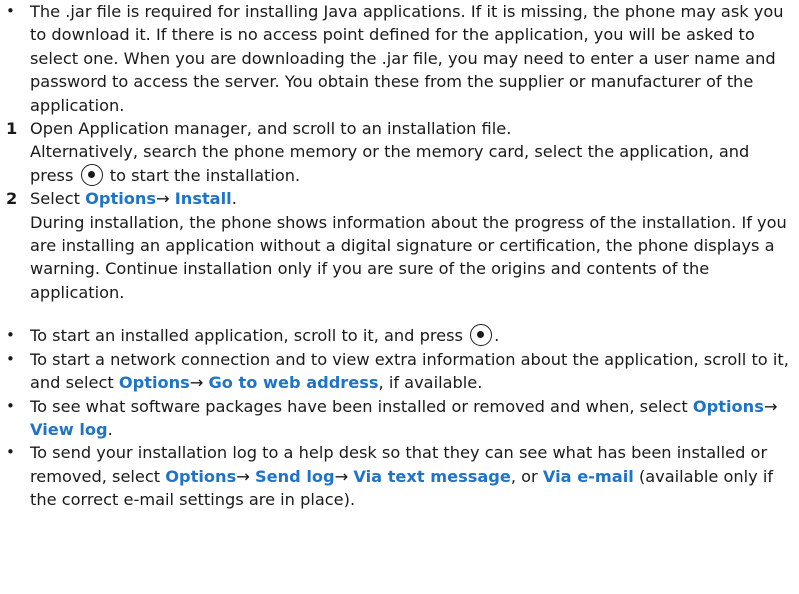 The height and width of the screenshot is (594, 799). What do you see at coordinates (203, 199) in the screenshot?
I see `install-menu-label: Install` at bounding box center [203, 199].